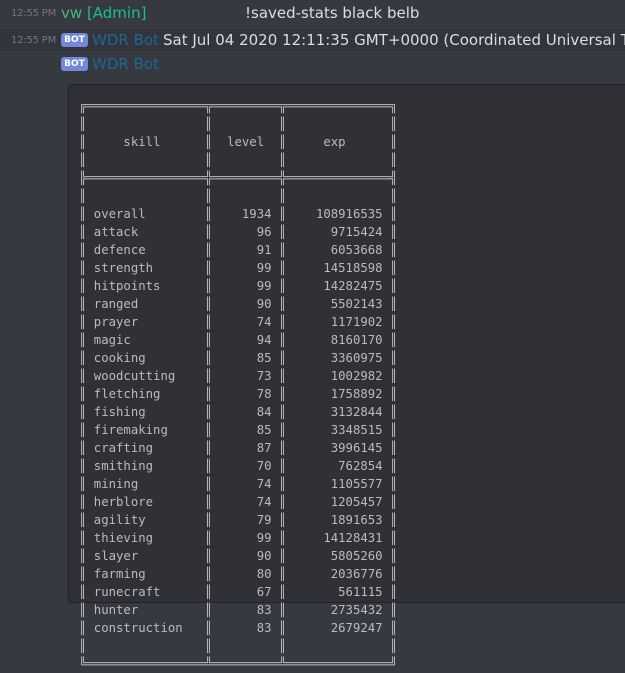  What do you see at coordinates (245, 142) in the screenshot?
I see `column-header-level: level` at bounding box center [245, 142].